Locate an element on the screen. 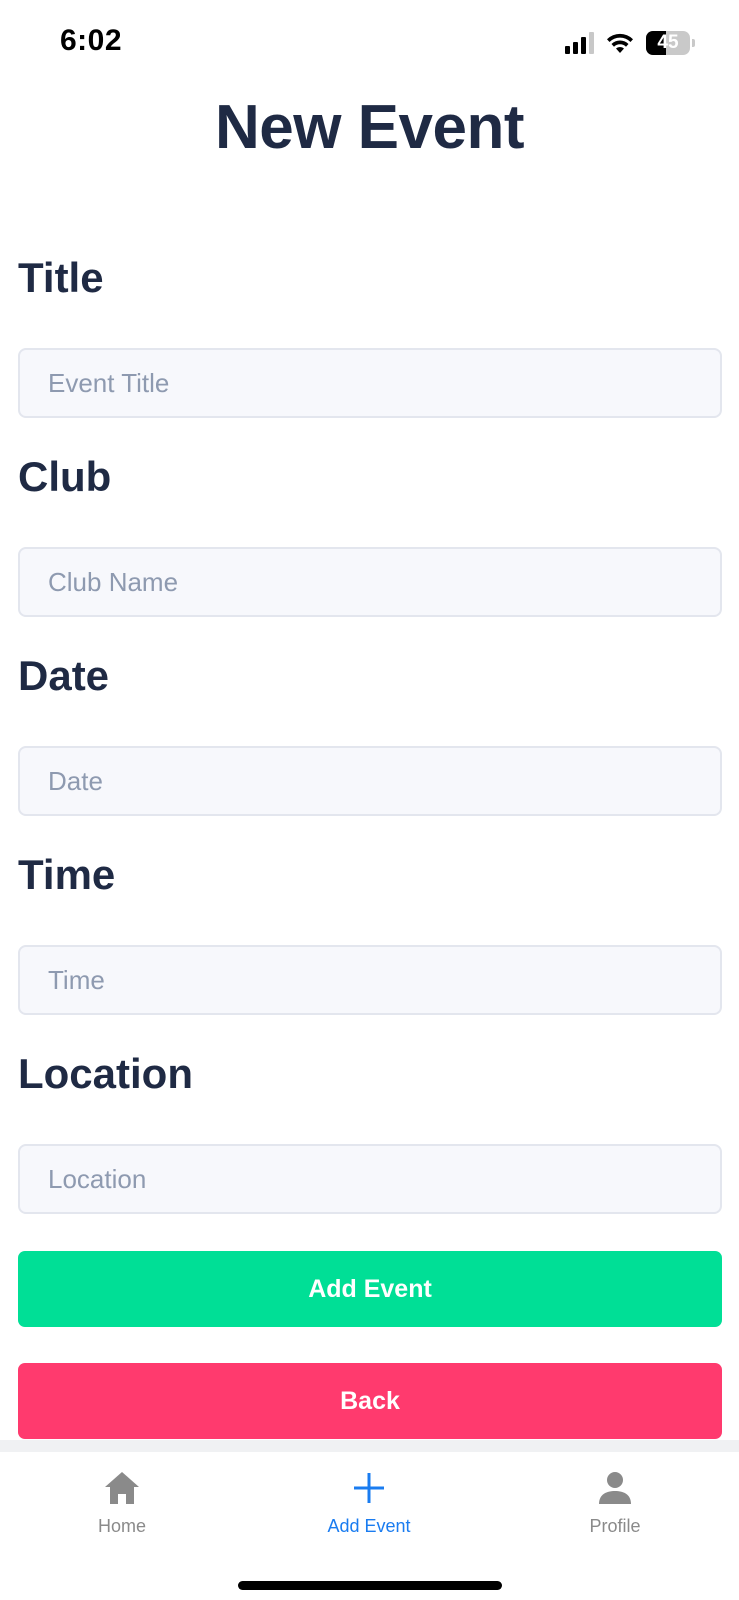 The height and width of the screenshot is (1600, 739). status-time: 6:02 is located at coordinates (91, 40).